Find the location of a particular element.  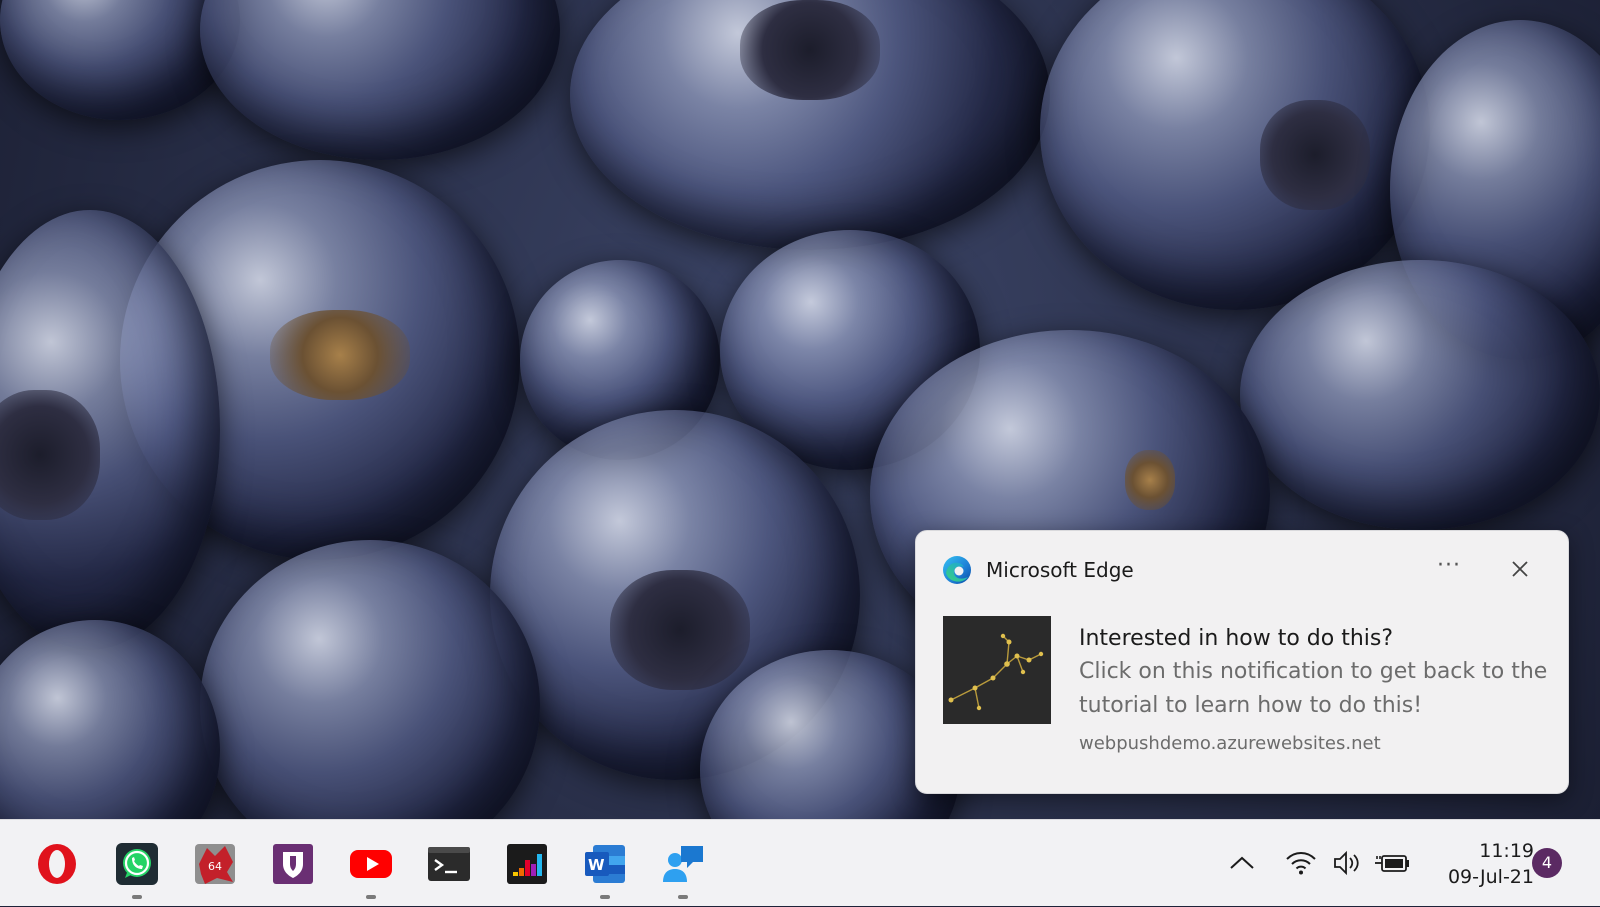

toast-title: Interested in how to do this? is located at coordinates (1236, 638).